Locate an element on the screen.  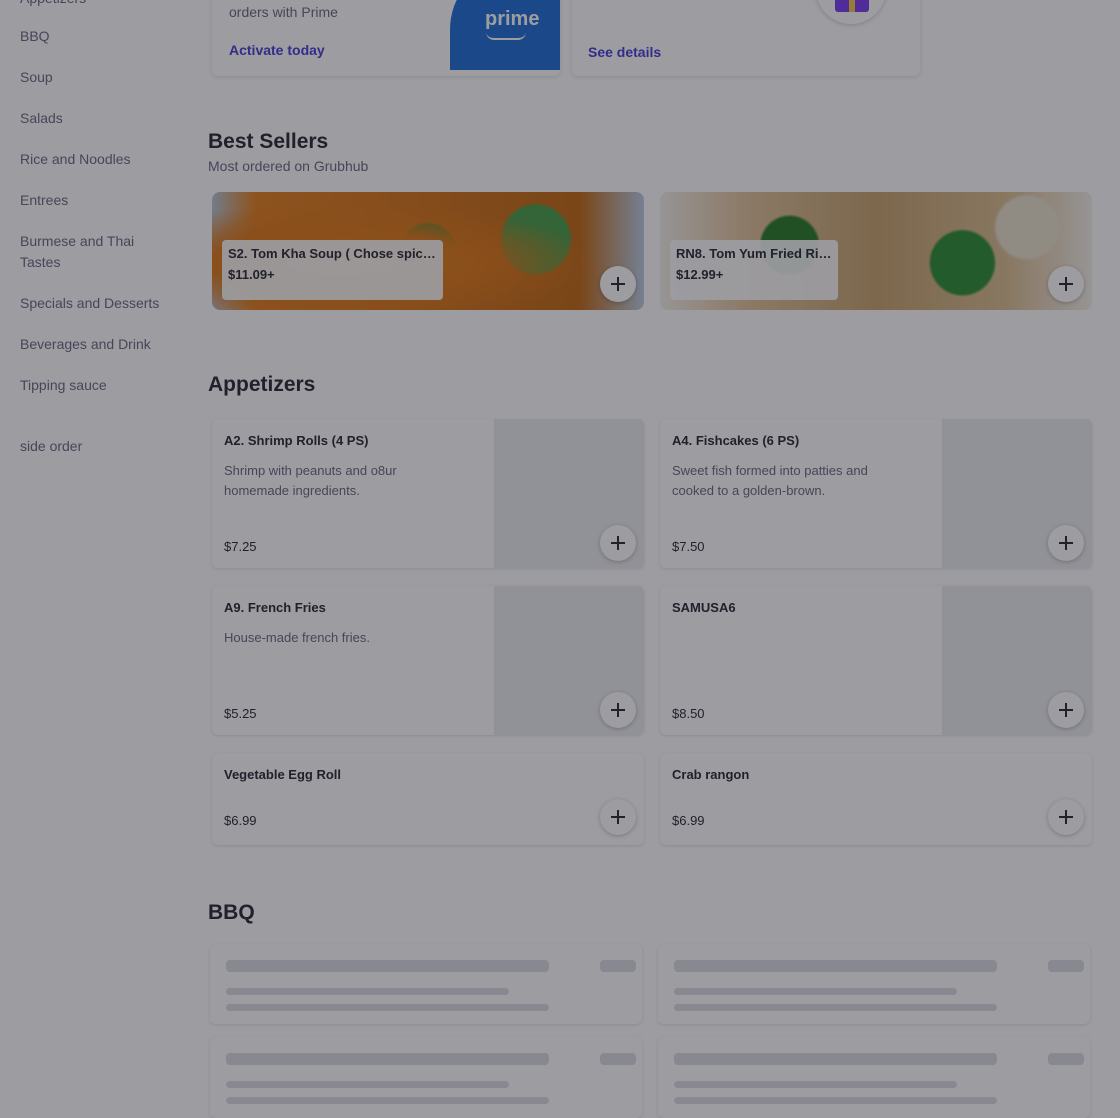
sidebar-item-rice-and-noodles: Rice and Noodles is located at coordinates (95, 159).